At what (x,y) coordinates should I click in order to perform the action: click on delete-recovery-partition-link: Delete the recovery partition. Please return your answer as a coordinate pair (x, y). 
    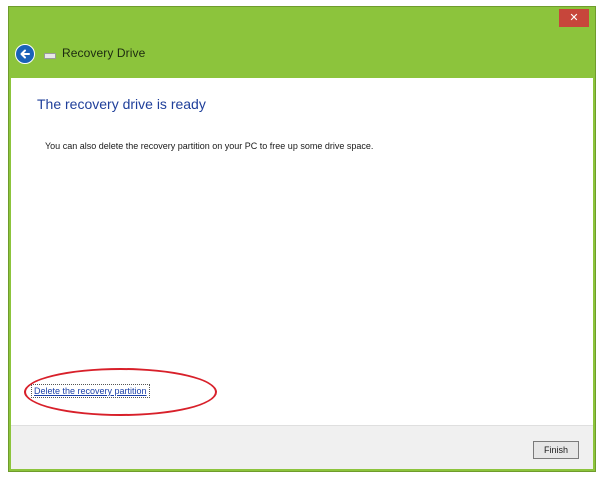
    Looking at the image, I should click on (90, 391).